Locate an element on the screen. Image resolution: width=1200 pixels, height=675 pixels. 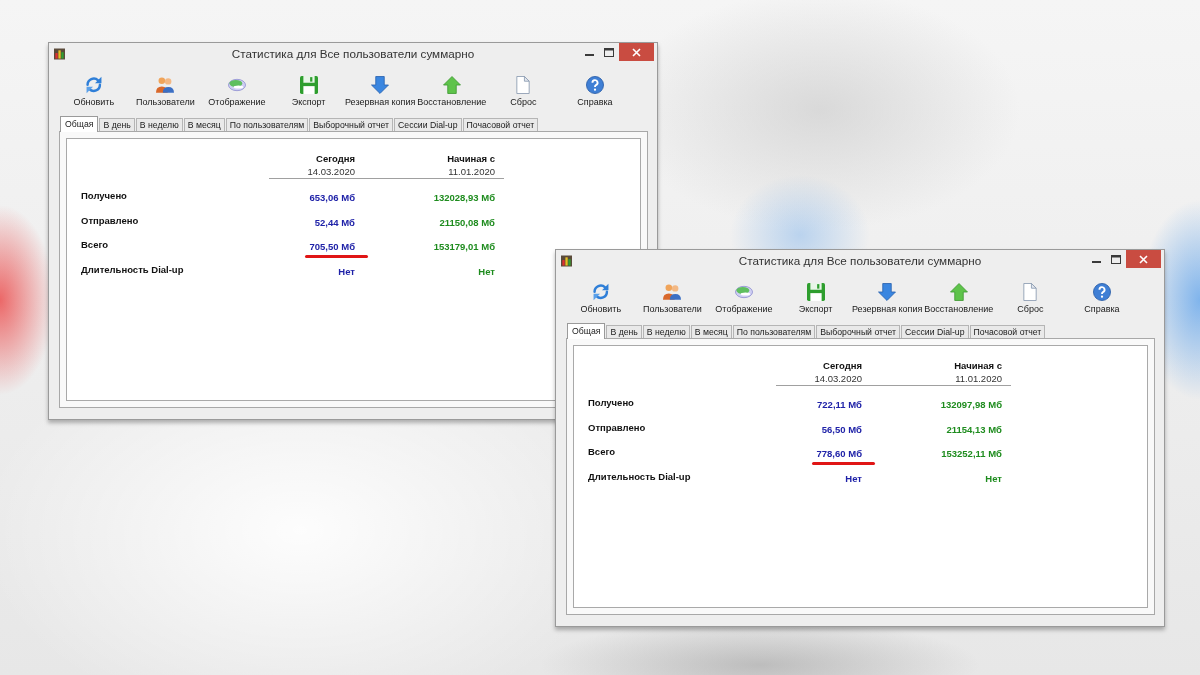
table-cell: 21150,08 Мб is located at coordinates (467, 222).